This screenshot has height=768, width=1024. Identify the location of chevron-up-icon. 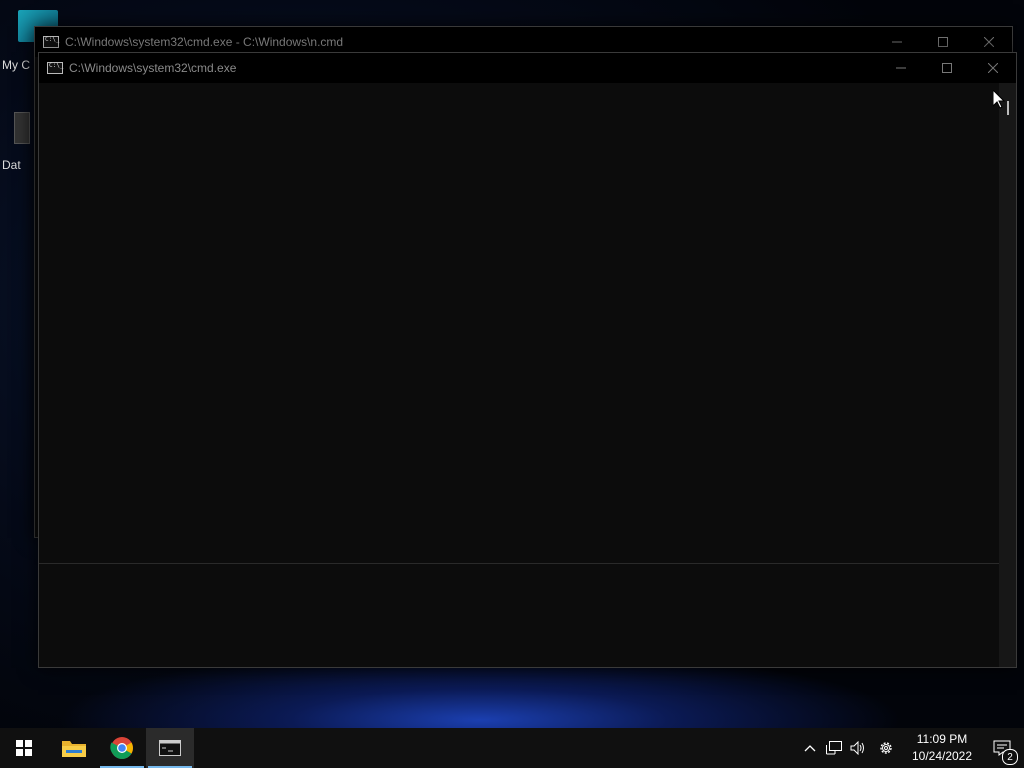
(810, 748).